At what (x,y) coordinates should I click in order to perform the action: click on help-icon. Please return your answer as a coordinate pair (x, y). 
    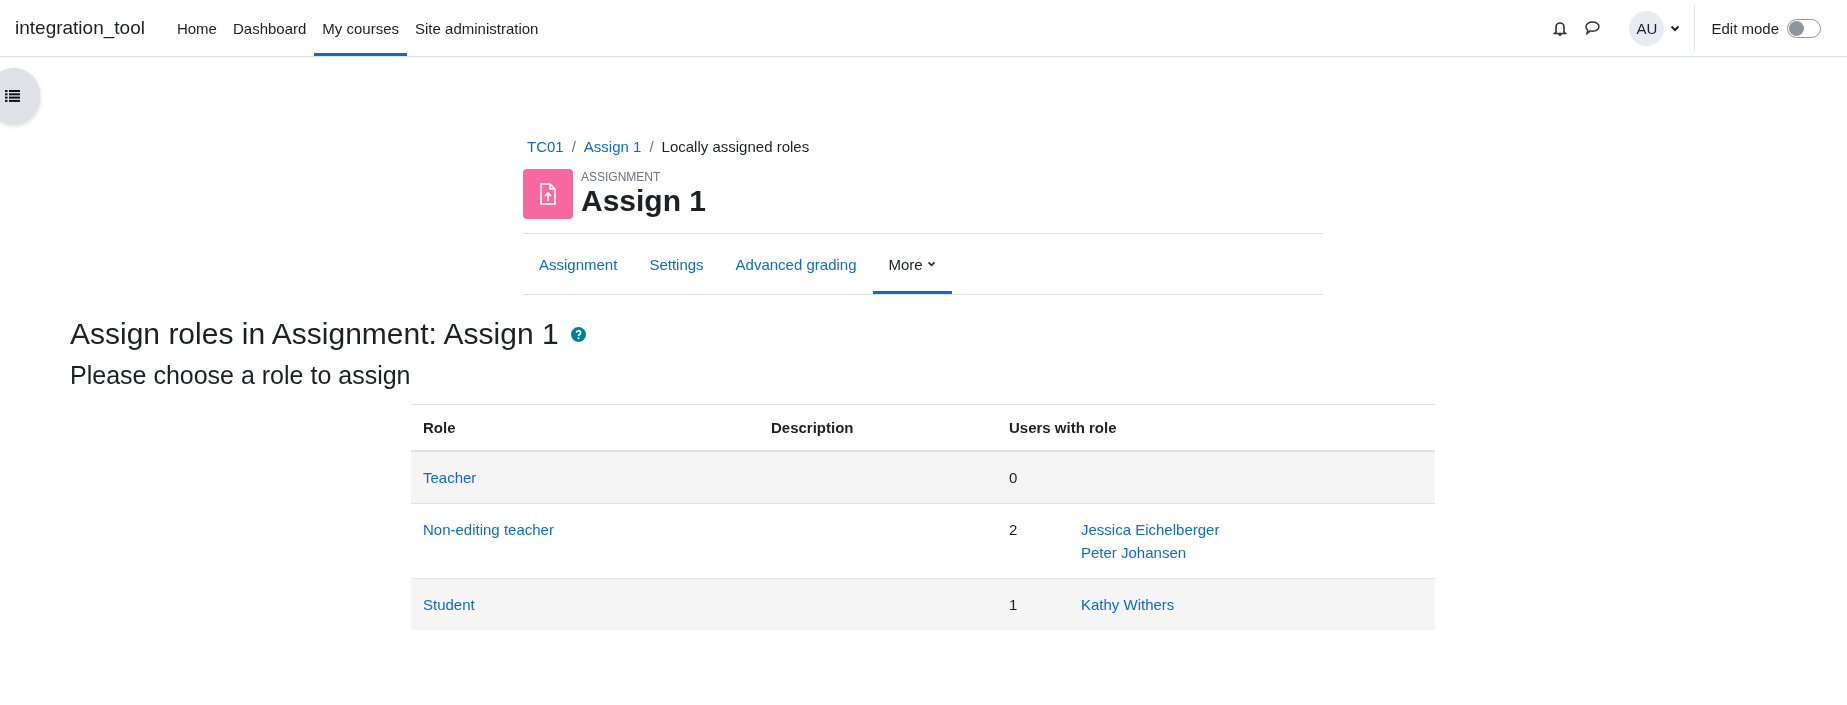
    Looking at the image, I should click on (578, 334).